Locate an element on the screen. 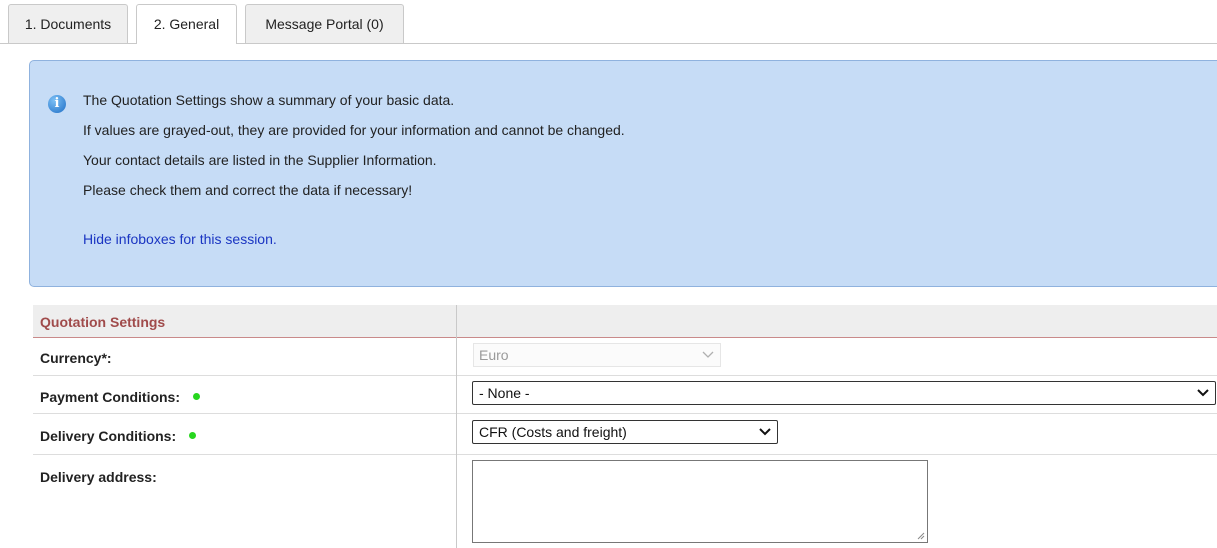 Image resolution: width=1217 pixels, height=548 pixels. payment-conditions-row: Payment Conditions: - None - is located at coordinates (625, 395).